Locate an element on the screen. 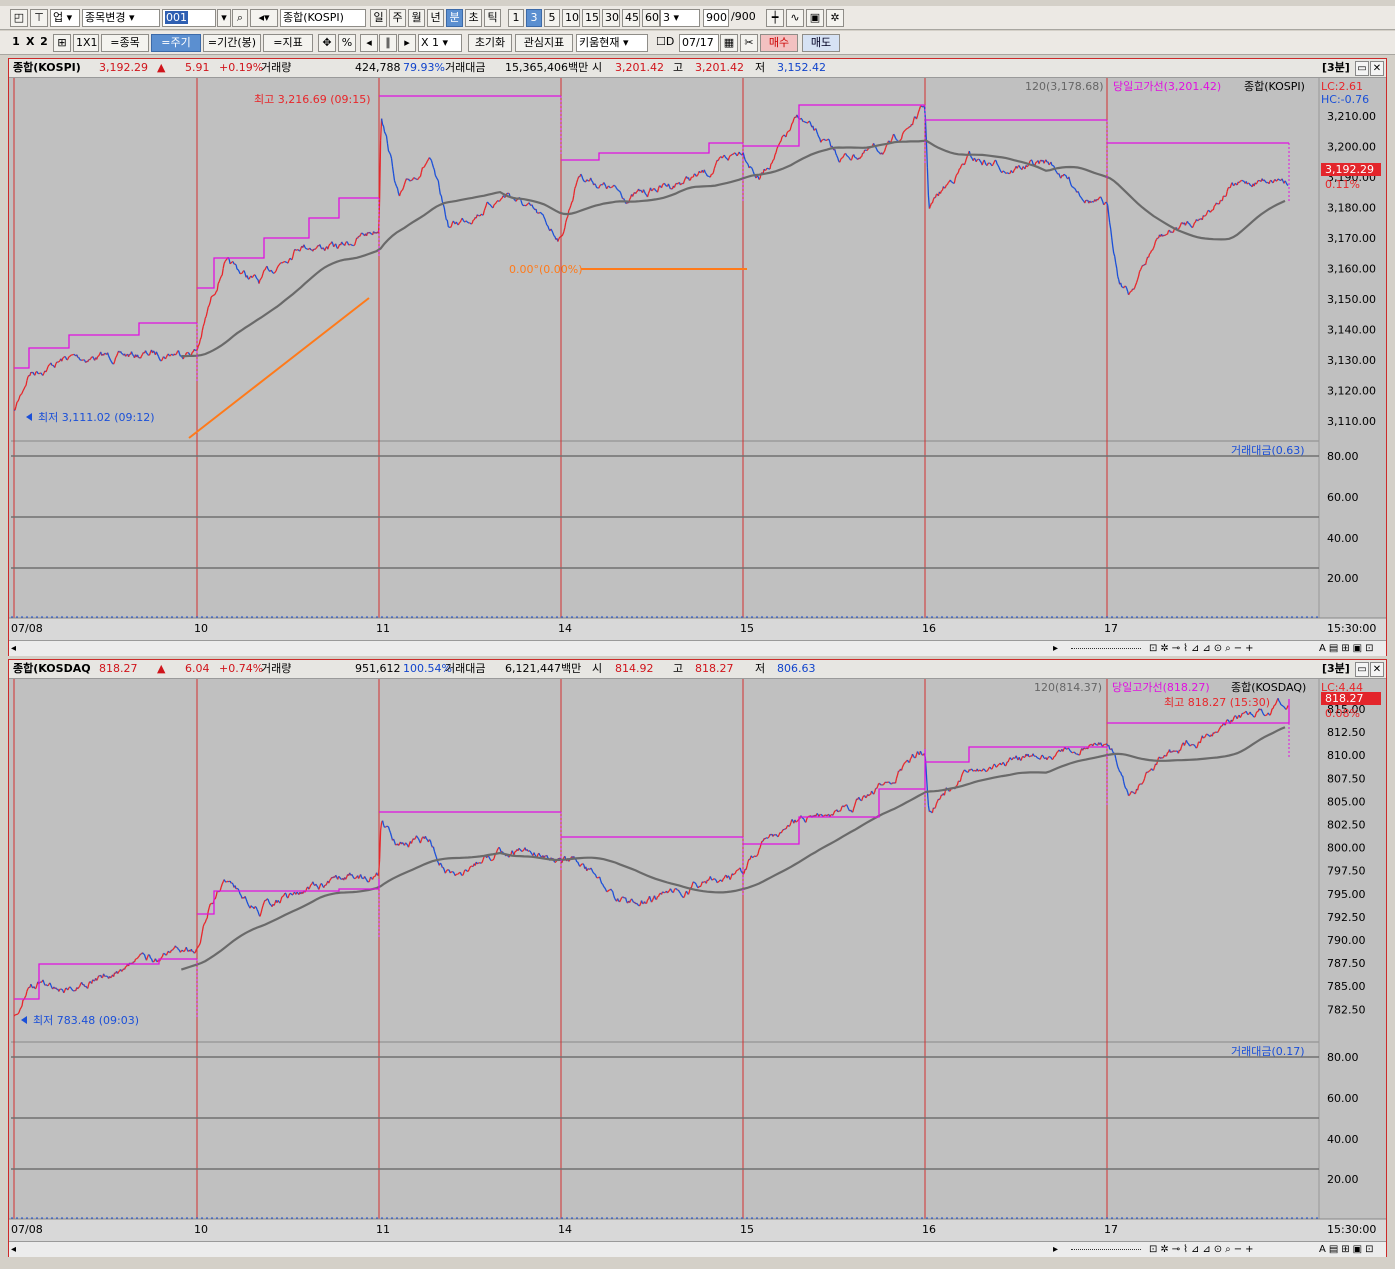 The width and height of the screenshot is (1395, 1269). interval-30-button: 30 is located at coordinates (611, 18).